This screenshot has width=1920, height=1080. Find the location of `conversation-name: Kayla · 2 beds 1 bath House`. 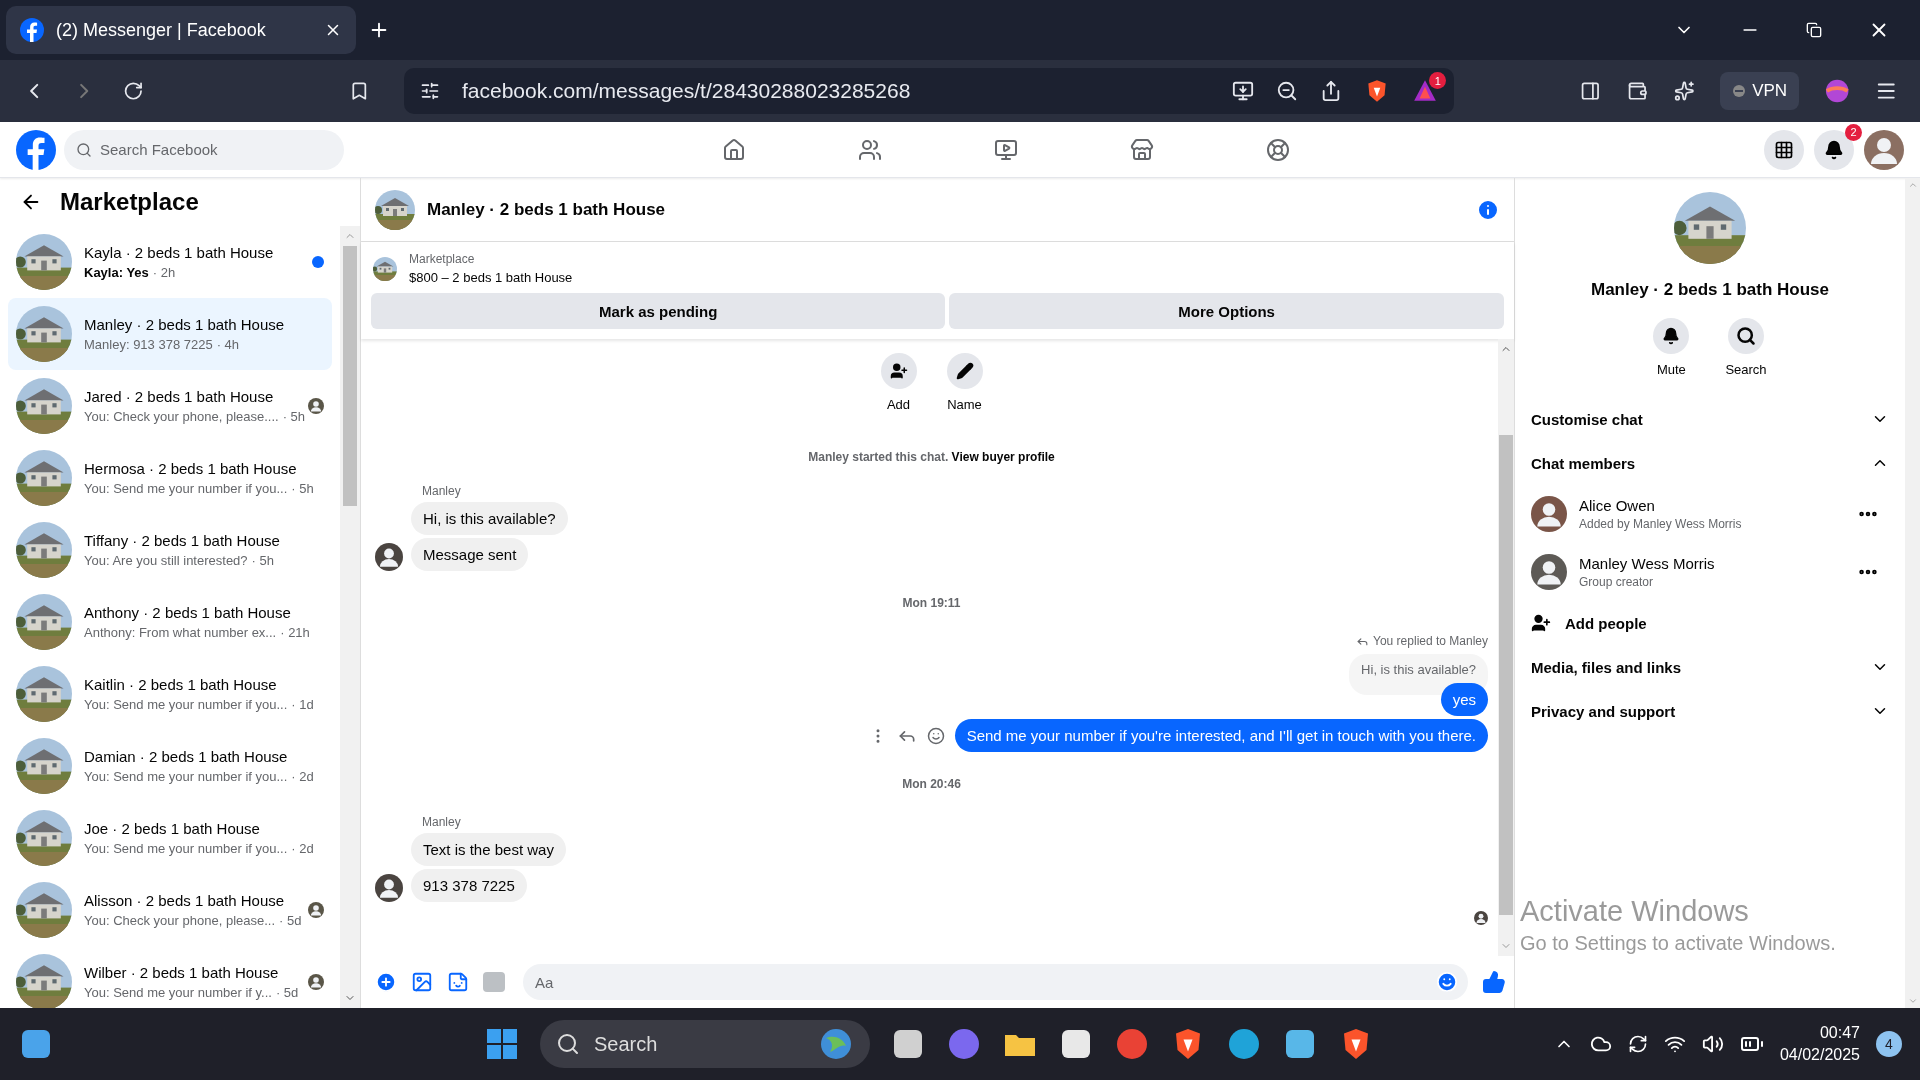

conversation-name: Kayla · 2 beds 1 bath House is located at coordinates (179, 252).